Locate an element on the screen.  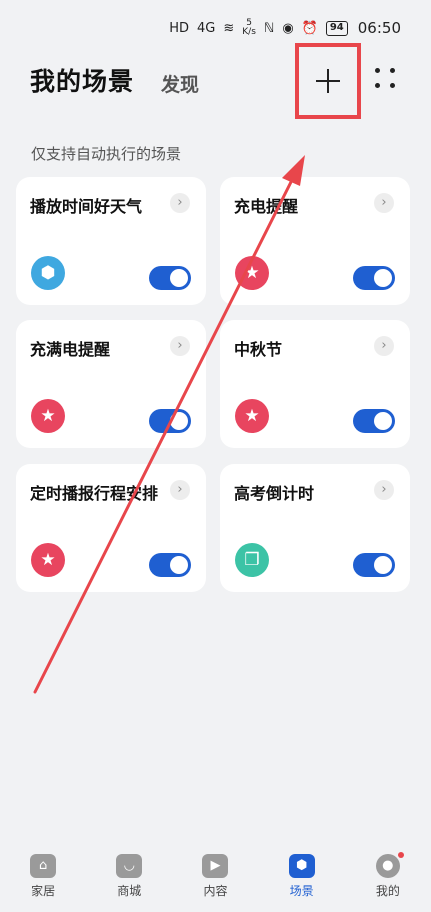
nav-item-mine: ● 我的 is located at coordinates (388, 875).